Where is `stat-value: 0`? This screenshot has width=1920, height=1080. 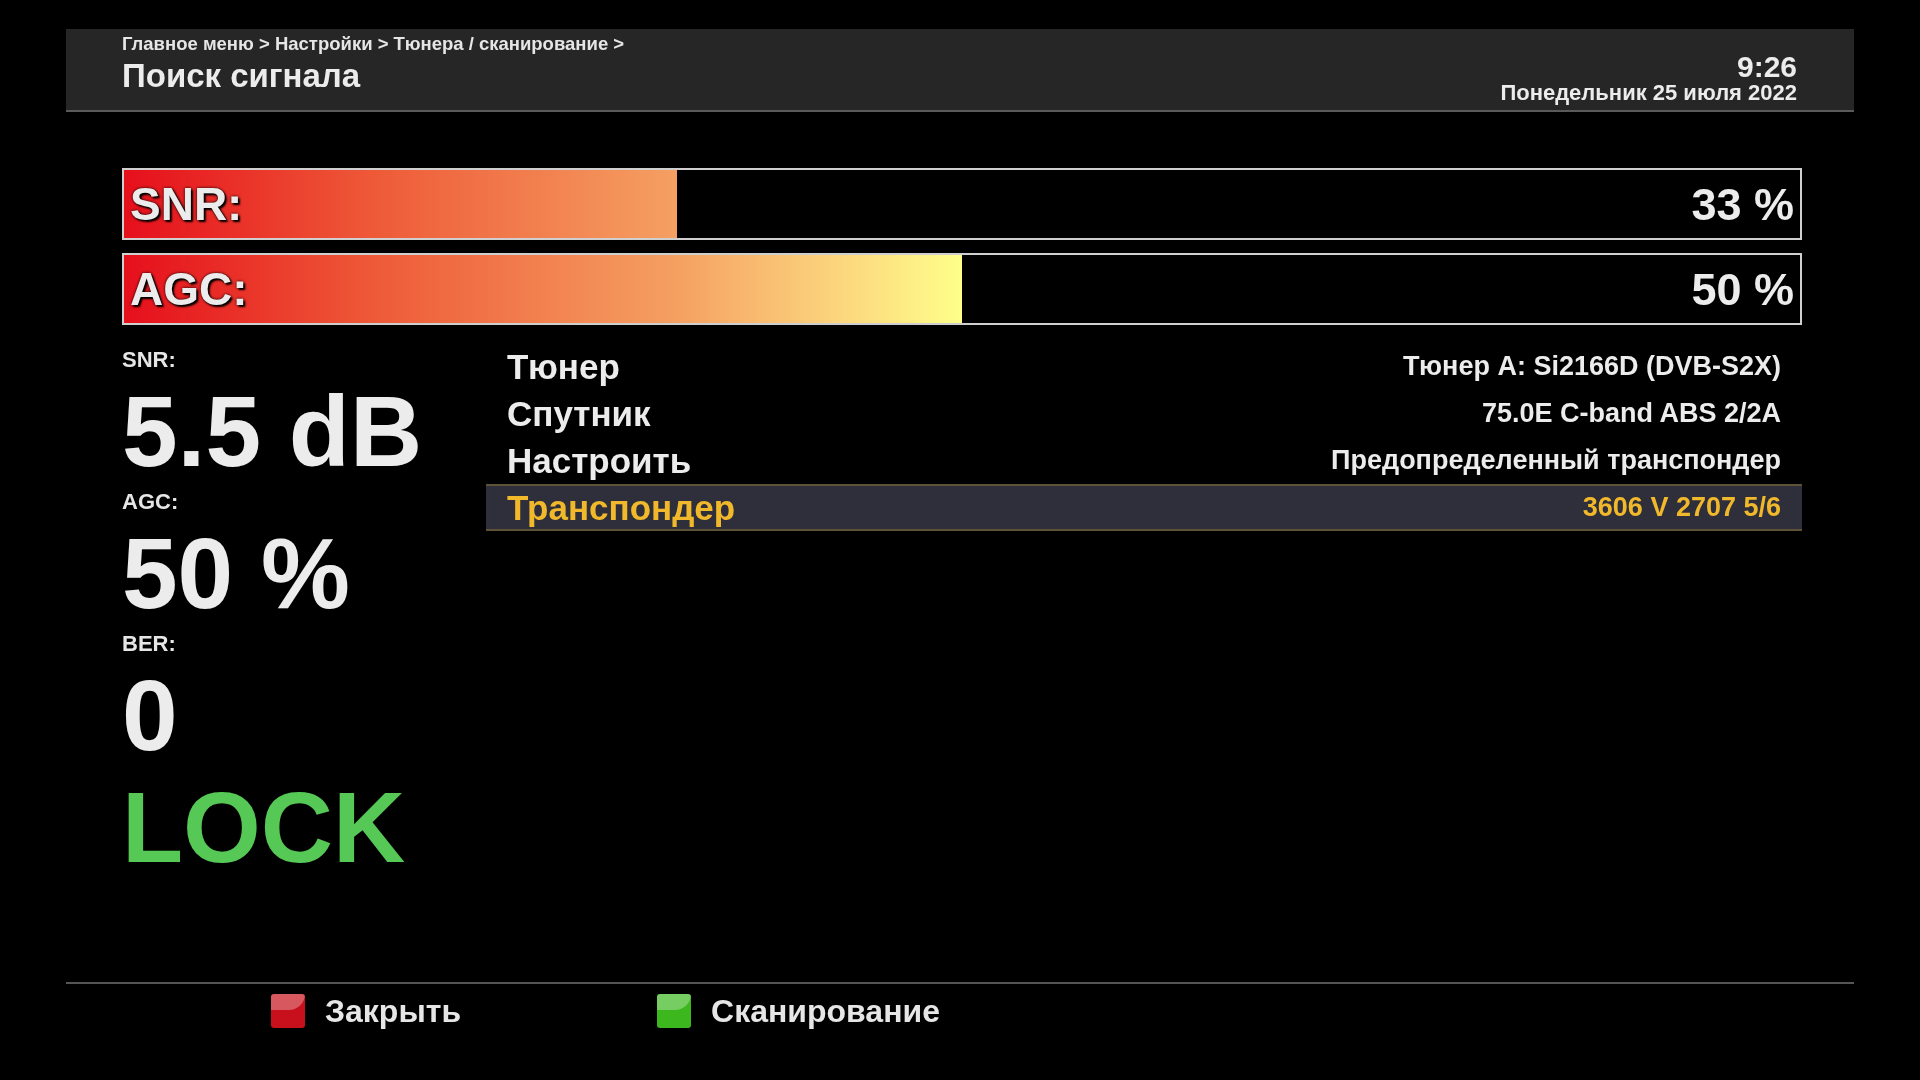
stat-value: 0 is located at coordinates (150, 715).